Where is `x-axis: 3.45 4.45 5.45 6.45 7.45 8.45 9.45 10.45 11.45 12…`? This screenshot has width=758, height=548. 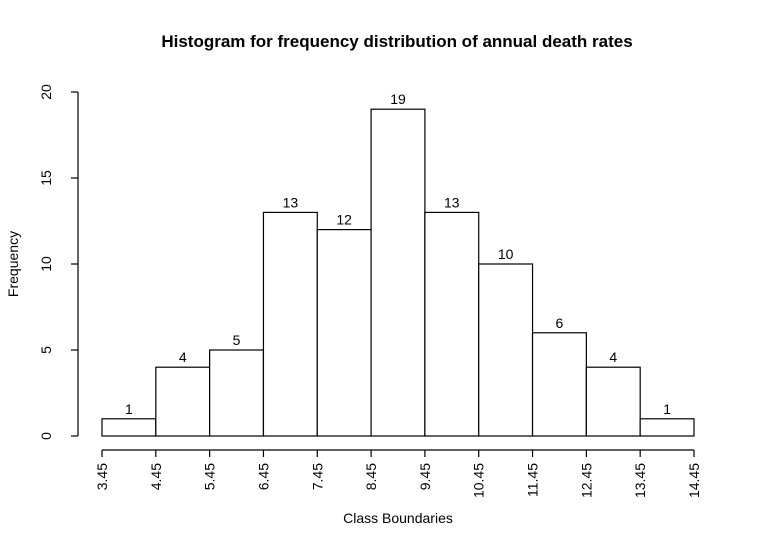 x-axis: 3.45 4.45 5.45 6.45 7.45 8.45 9.45 10.45 11.45 12… is located at coordinates (398, 473).